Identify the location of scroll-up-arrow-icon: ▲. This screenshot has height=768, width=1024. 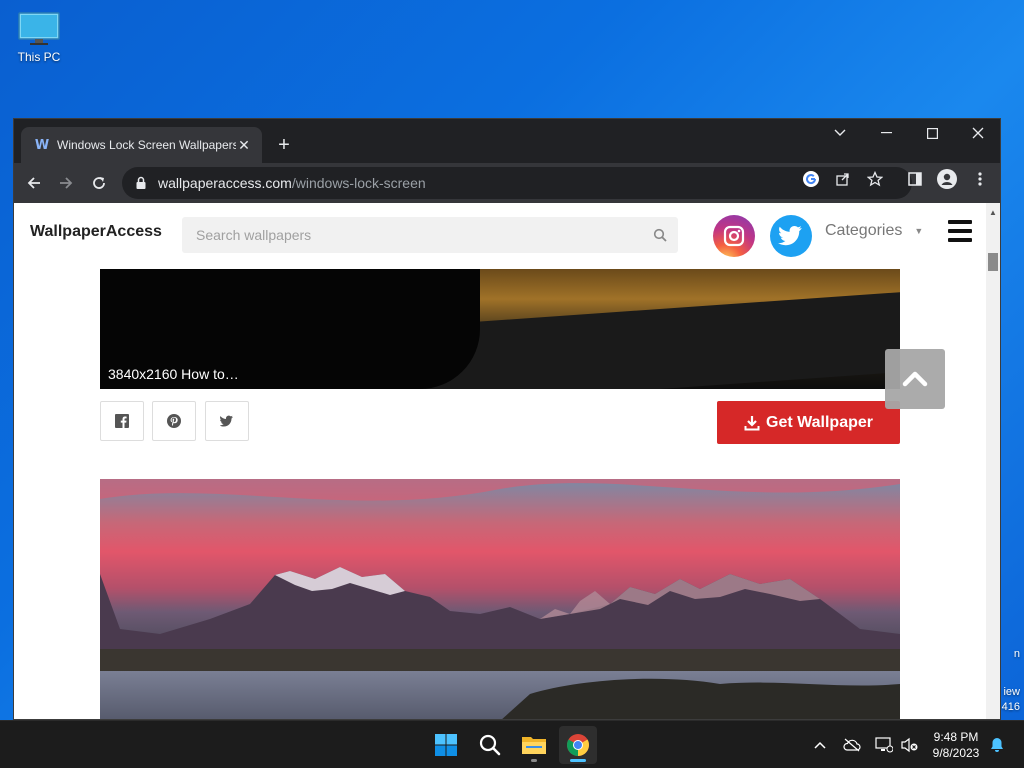
(993, 212).